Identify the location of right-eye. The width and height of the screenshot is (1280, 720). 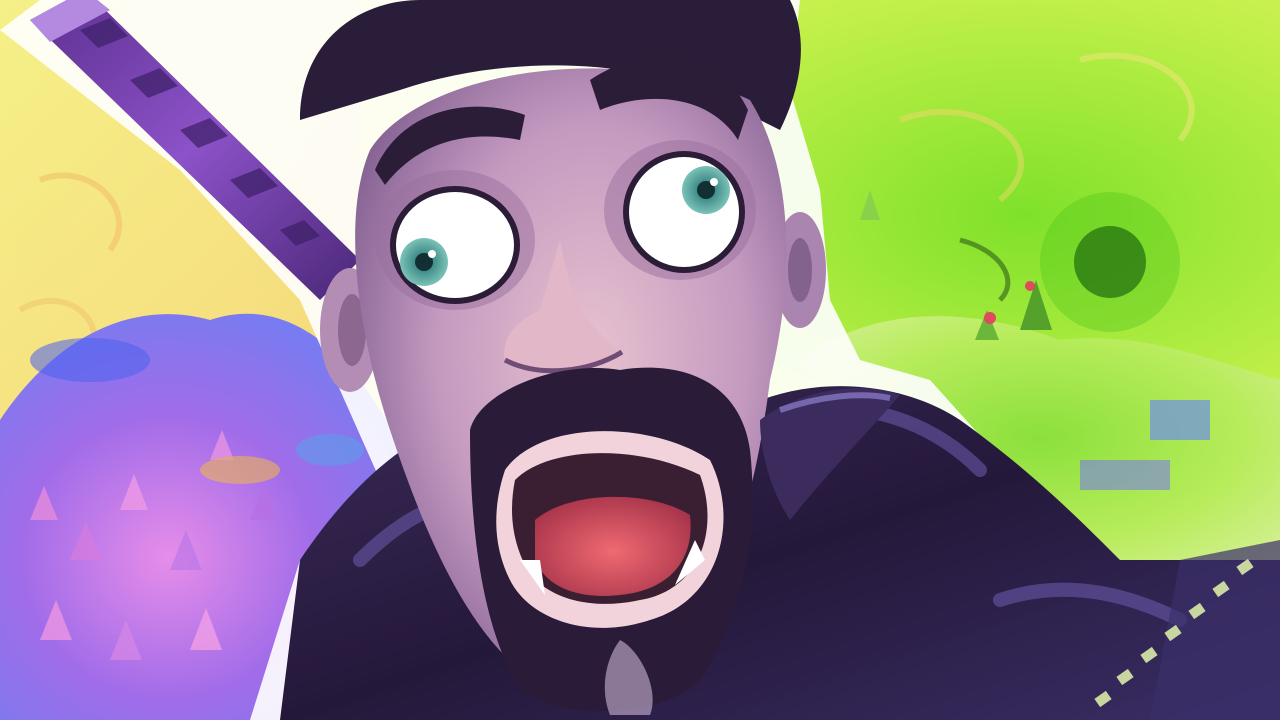
(684, 212).